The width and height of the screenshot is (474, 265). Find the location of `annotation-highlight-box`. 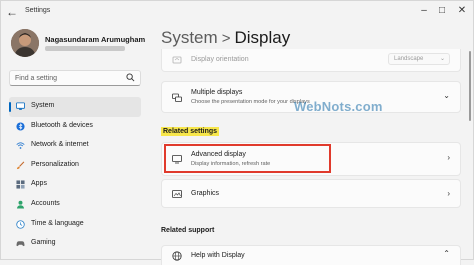

annotation-highlight-box is located at coordinates (247, 158).